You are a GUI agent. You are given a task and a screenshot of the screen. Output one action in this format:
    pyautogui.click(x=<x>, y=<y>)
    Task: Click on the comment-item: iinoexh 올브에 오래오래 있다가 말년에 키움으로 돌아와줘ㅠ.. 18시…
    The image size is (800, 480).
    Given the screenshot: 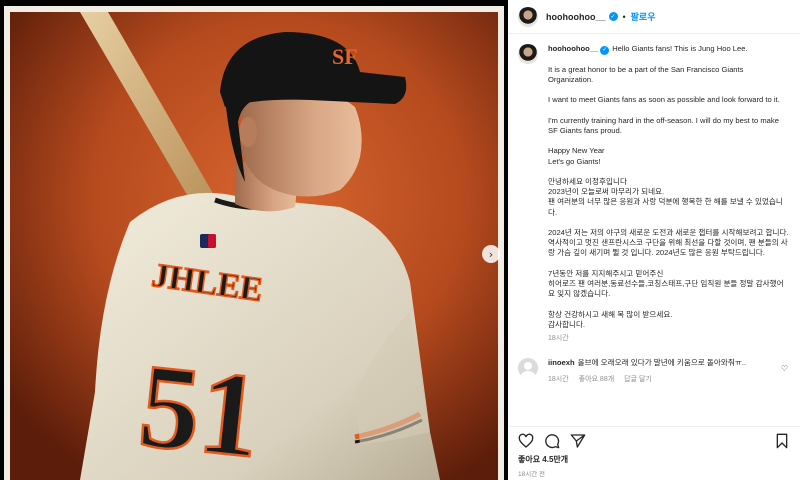 What is the action you would take?
    pyautogui.click(x=654, y=371)
    